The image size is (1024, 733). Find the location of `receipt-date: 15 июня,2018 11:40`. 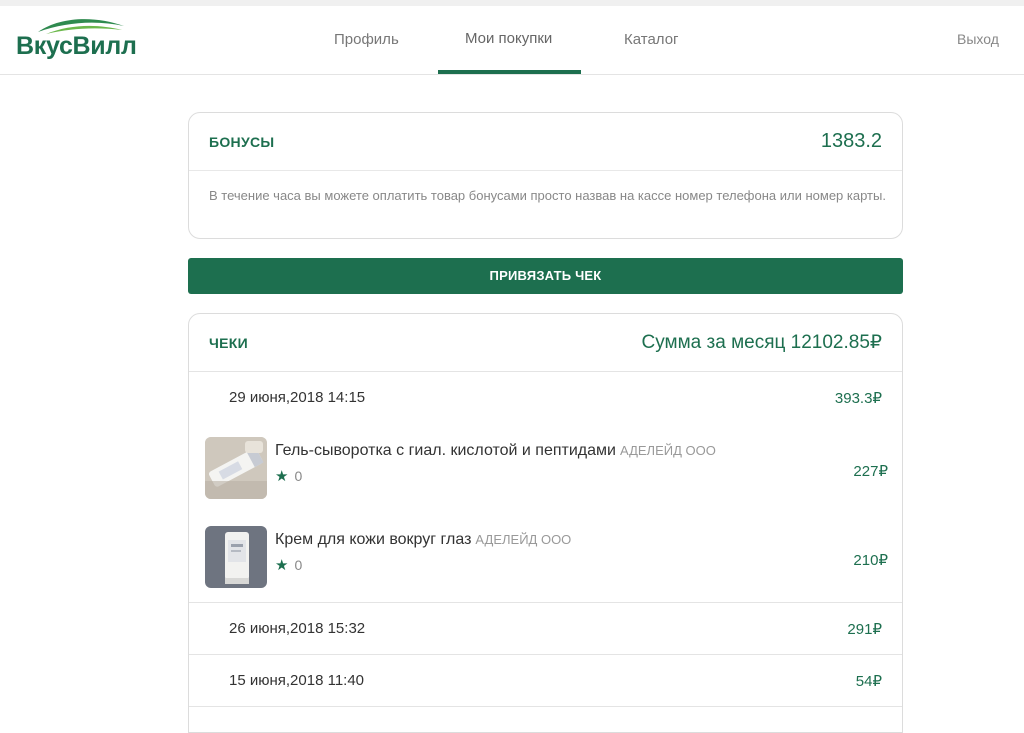

receipt-date: 15 июня,2018 11:40 is located at coordinates (297, 680).